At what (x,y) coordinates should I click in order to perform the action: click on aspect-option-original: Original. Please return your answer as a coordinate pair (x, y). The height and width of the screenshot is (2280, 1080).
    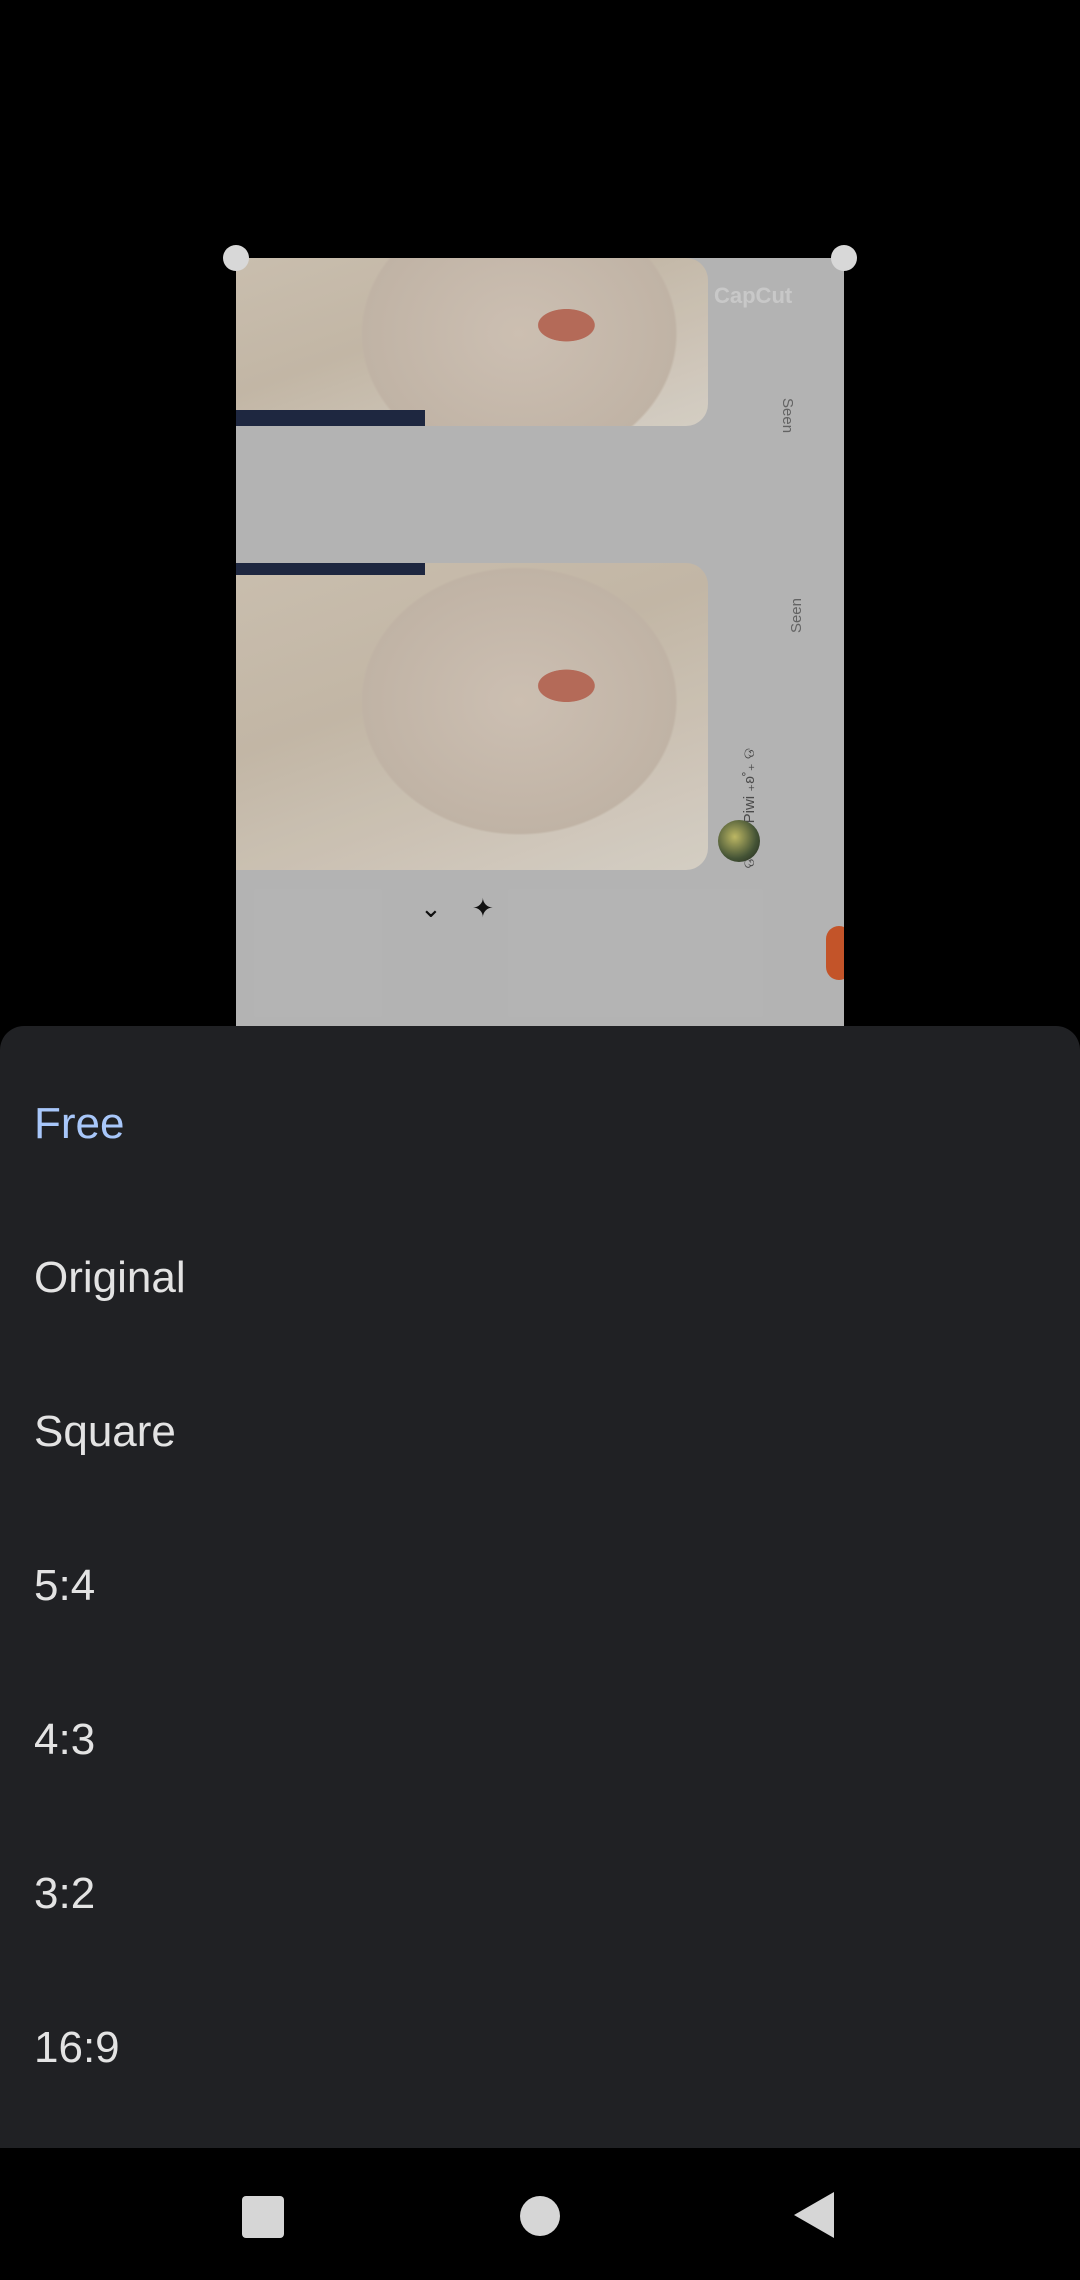
    Looking at the image, I should click on (534, 1278).